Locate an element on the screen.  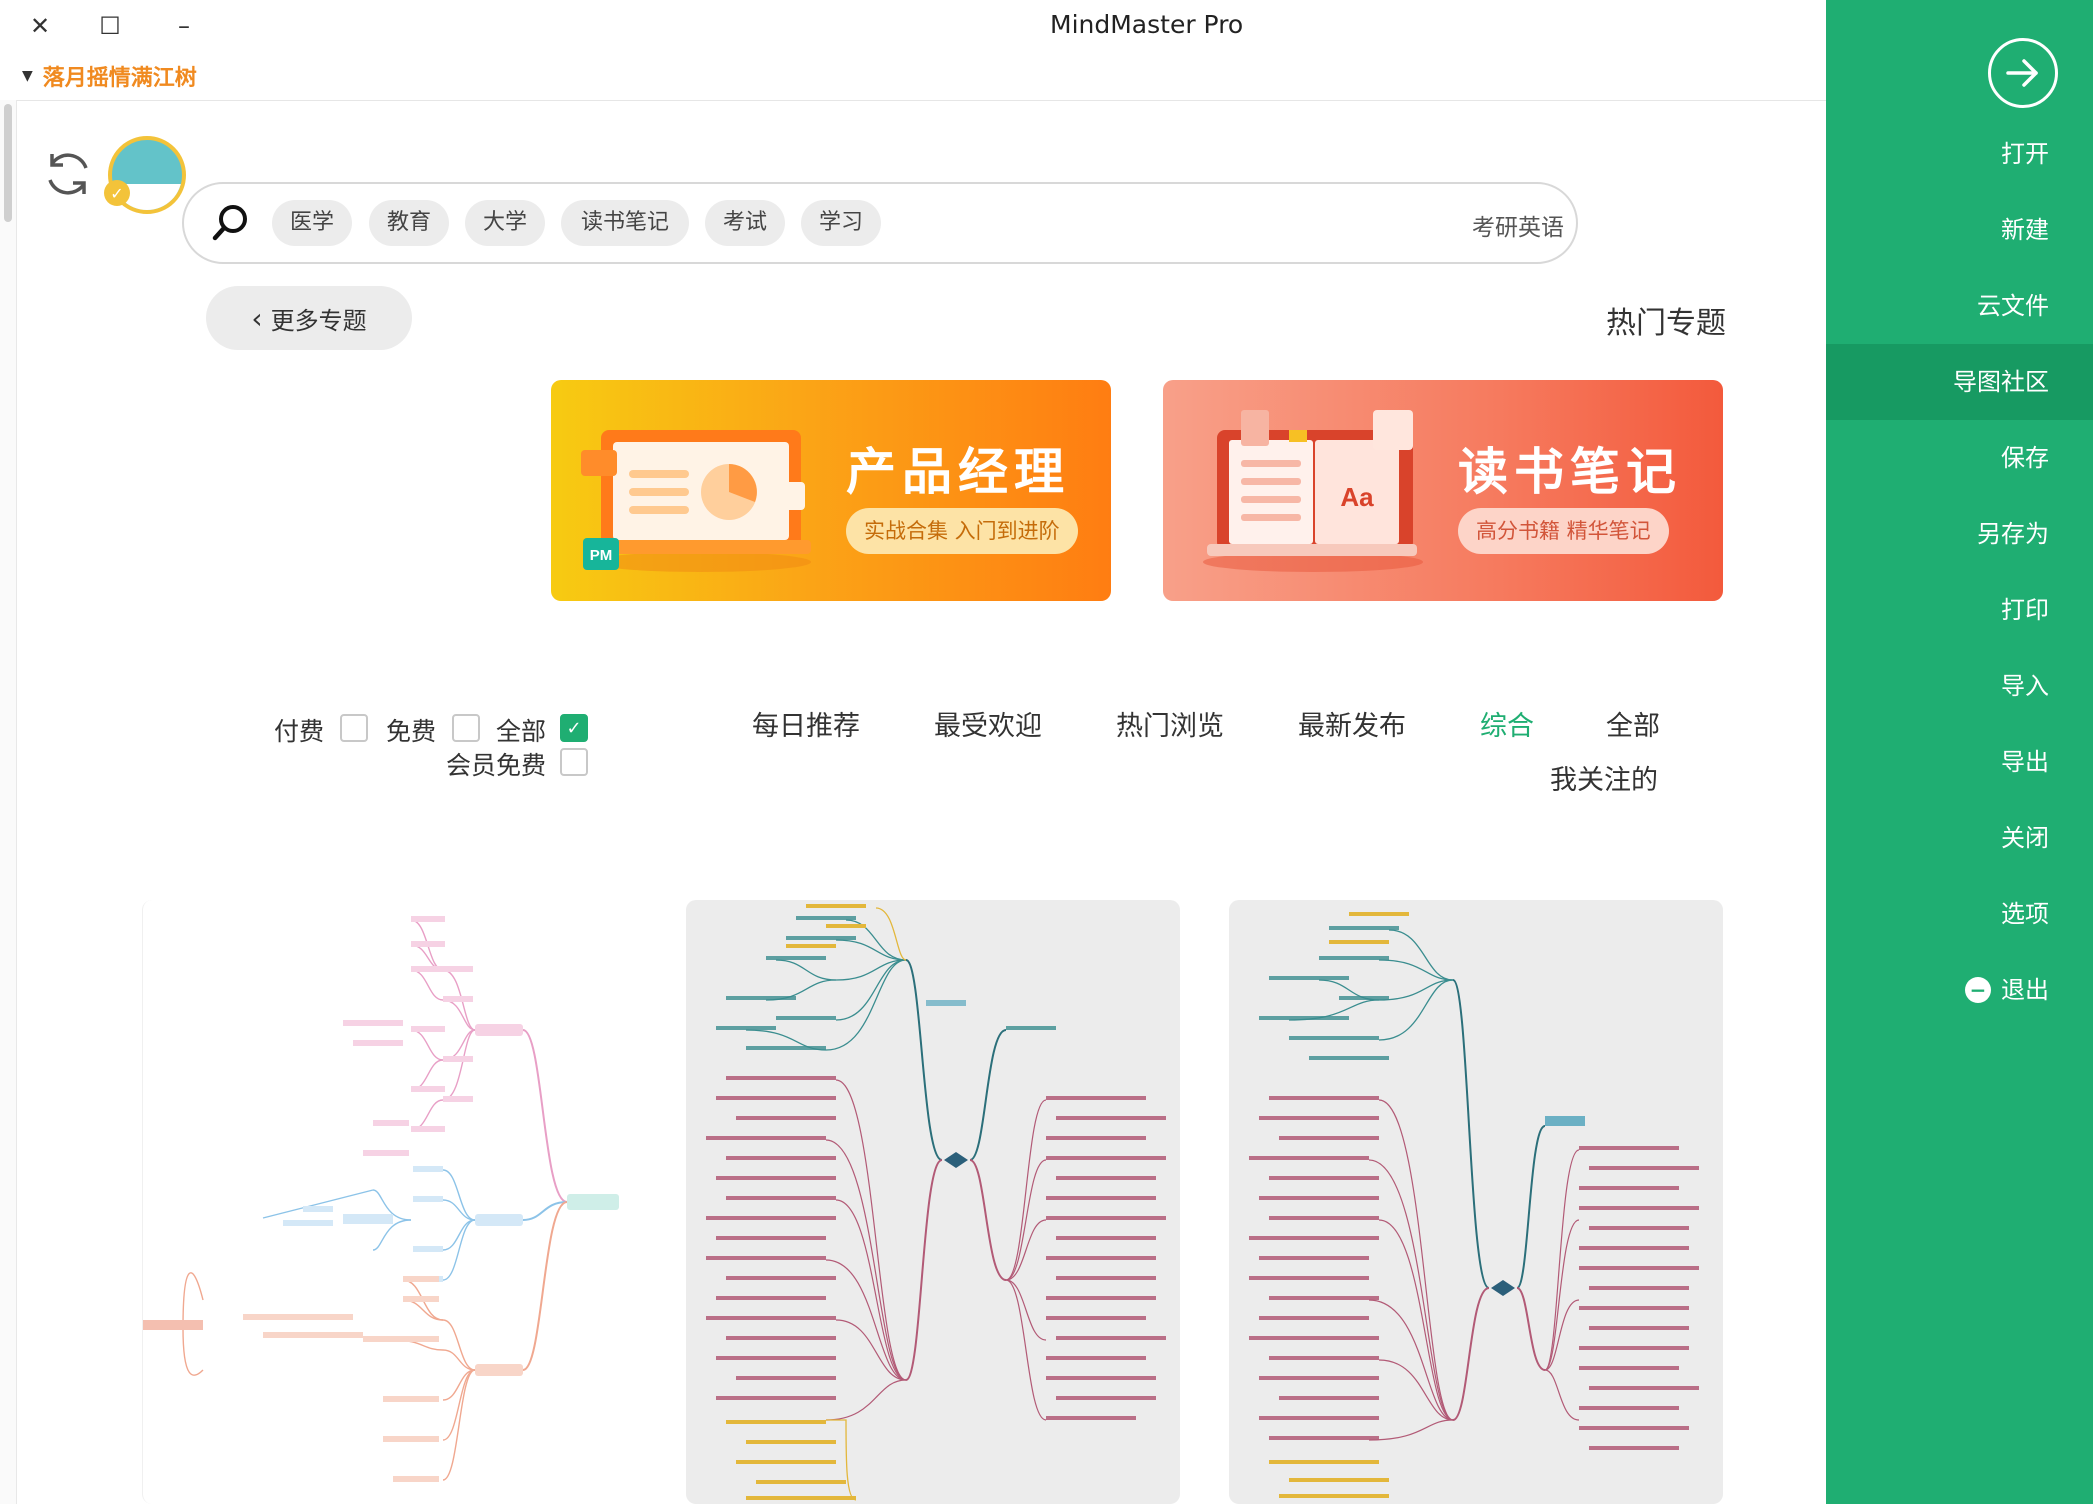
tab-popular: 最受欢迎 is located at coordinates (988, 723).